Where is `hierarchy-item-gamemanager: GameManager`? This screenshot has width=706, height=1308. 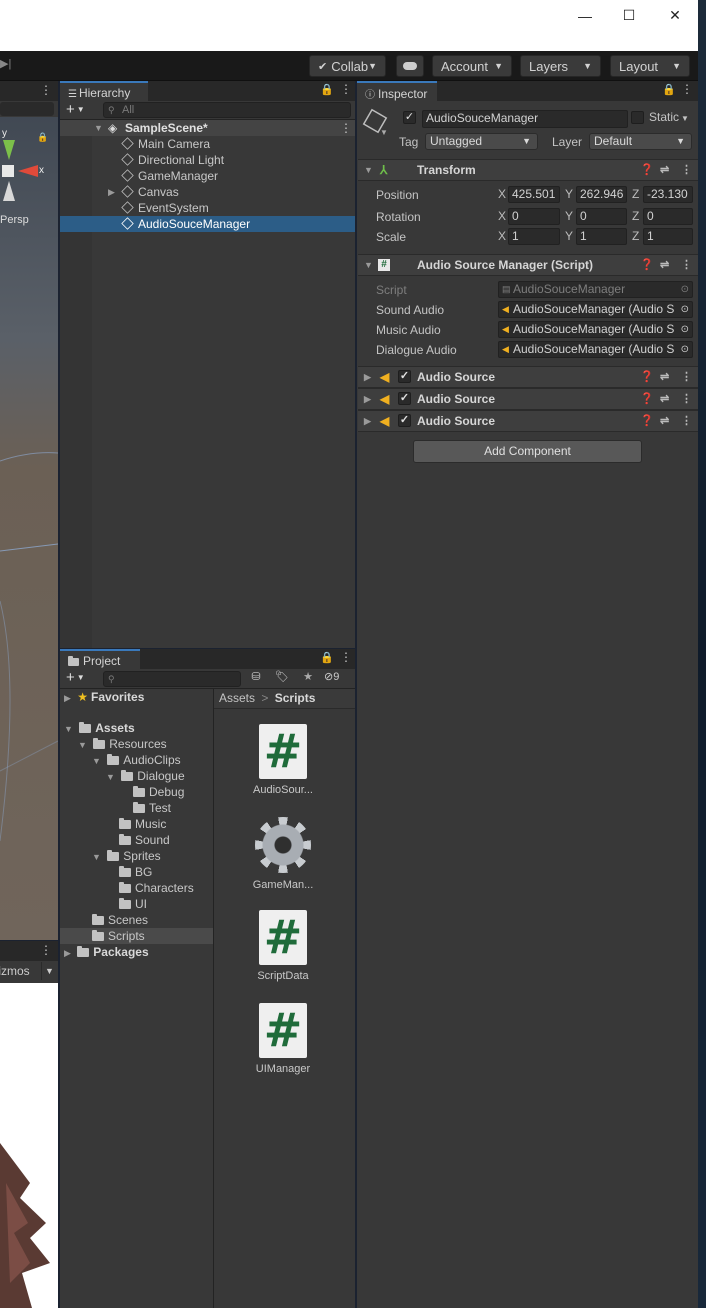 hierarchy-item-gamemanager: GameManager is located at coordinates (207, 176).